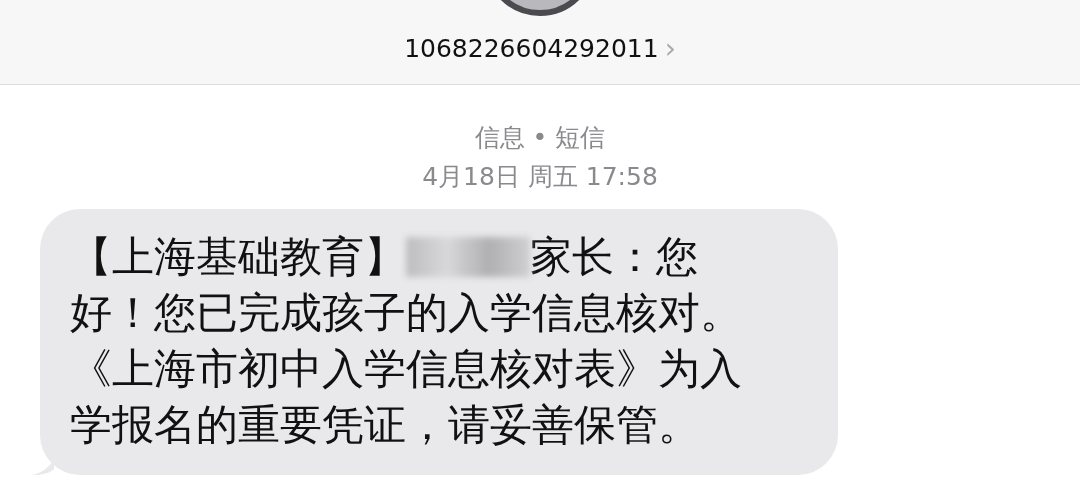 Image resolution: width=1080 pixels, height=504 pixels. What do you see at coordinates (406, 369) in the screenshot?
I see `message-text: 《上海市初中入学信息核对表》为入` at bounding box center [406, 369].